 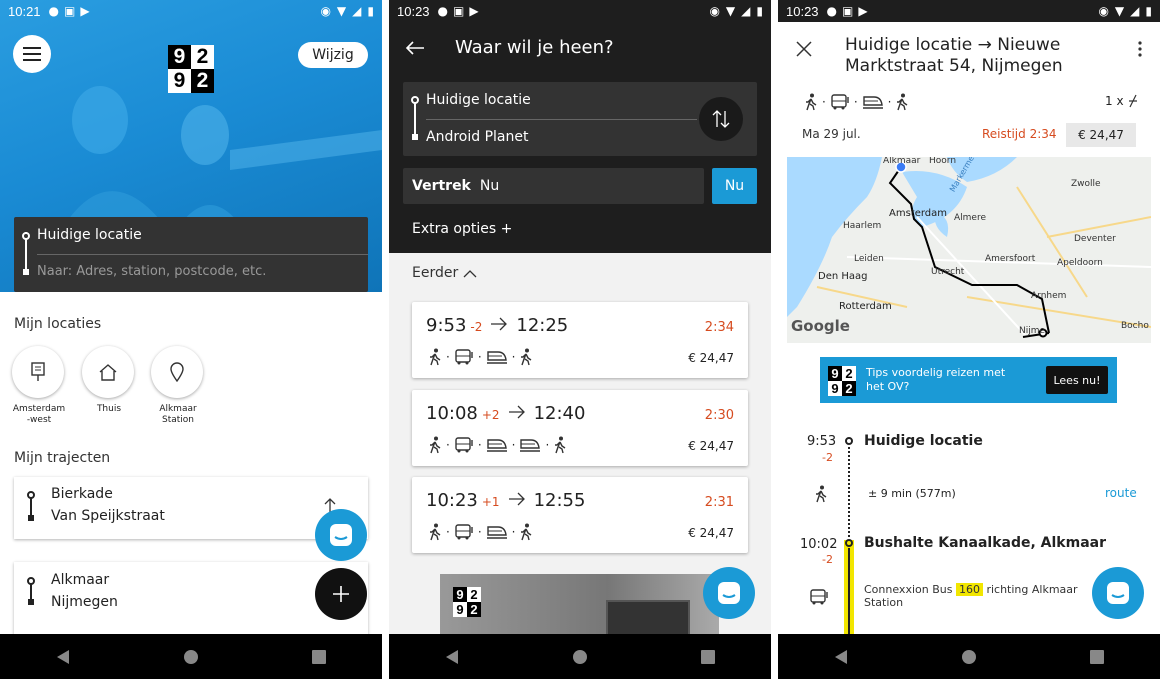 What do you see at coordinates (1135, 326) in the screenshot?
I see `map-label: Bocho` at bounding box center [1135, 326].